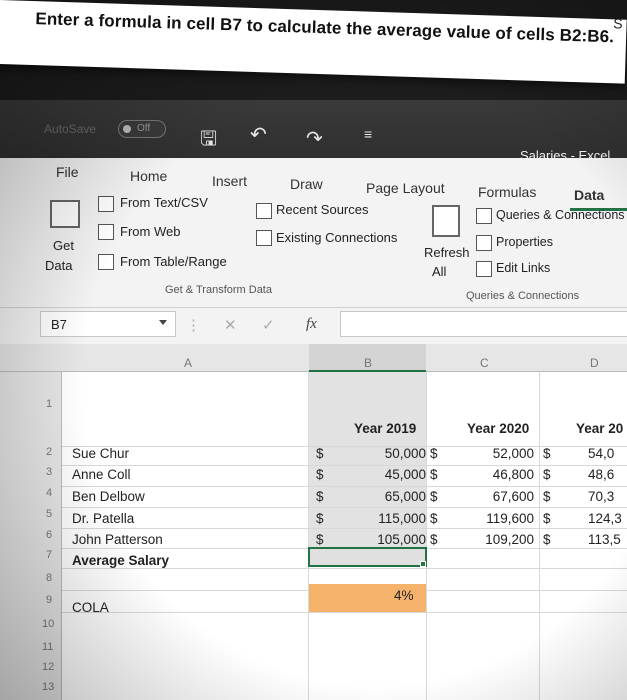 The image size is (627, 700). What do you see at coordinates (601, 496) in the screenshot?
I see `salary-year-d: 70,3` at bounding box center [601, 496].